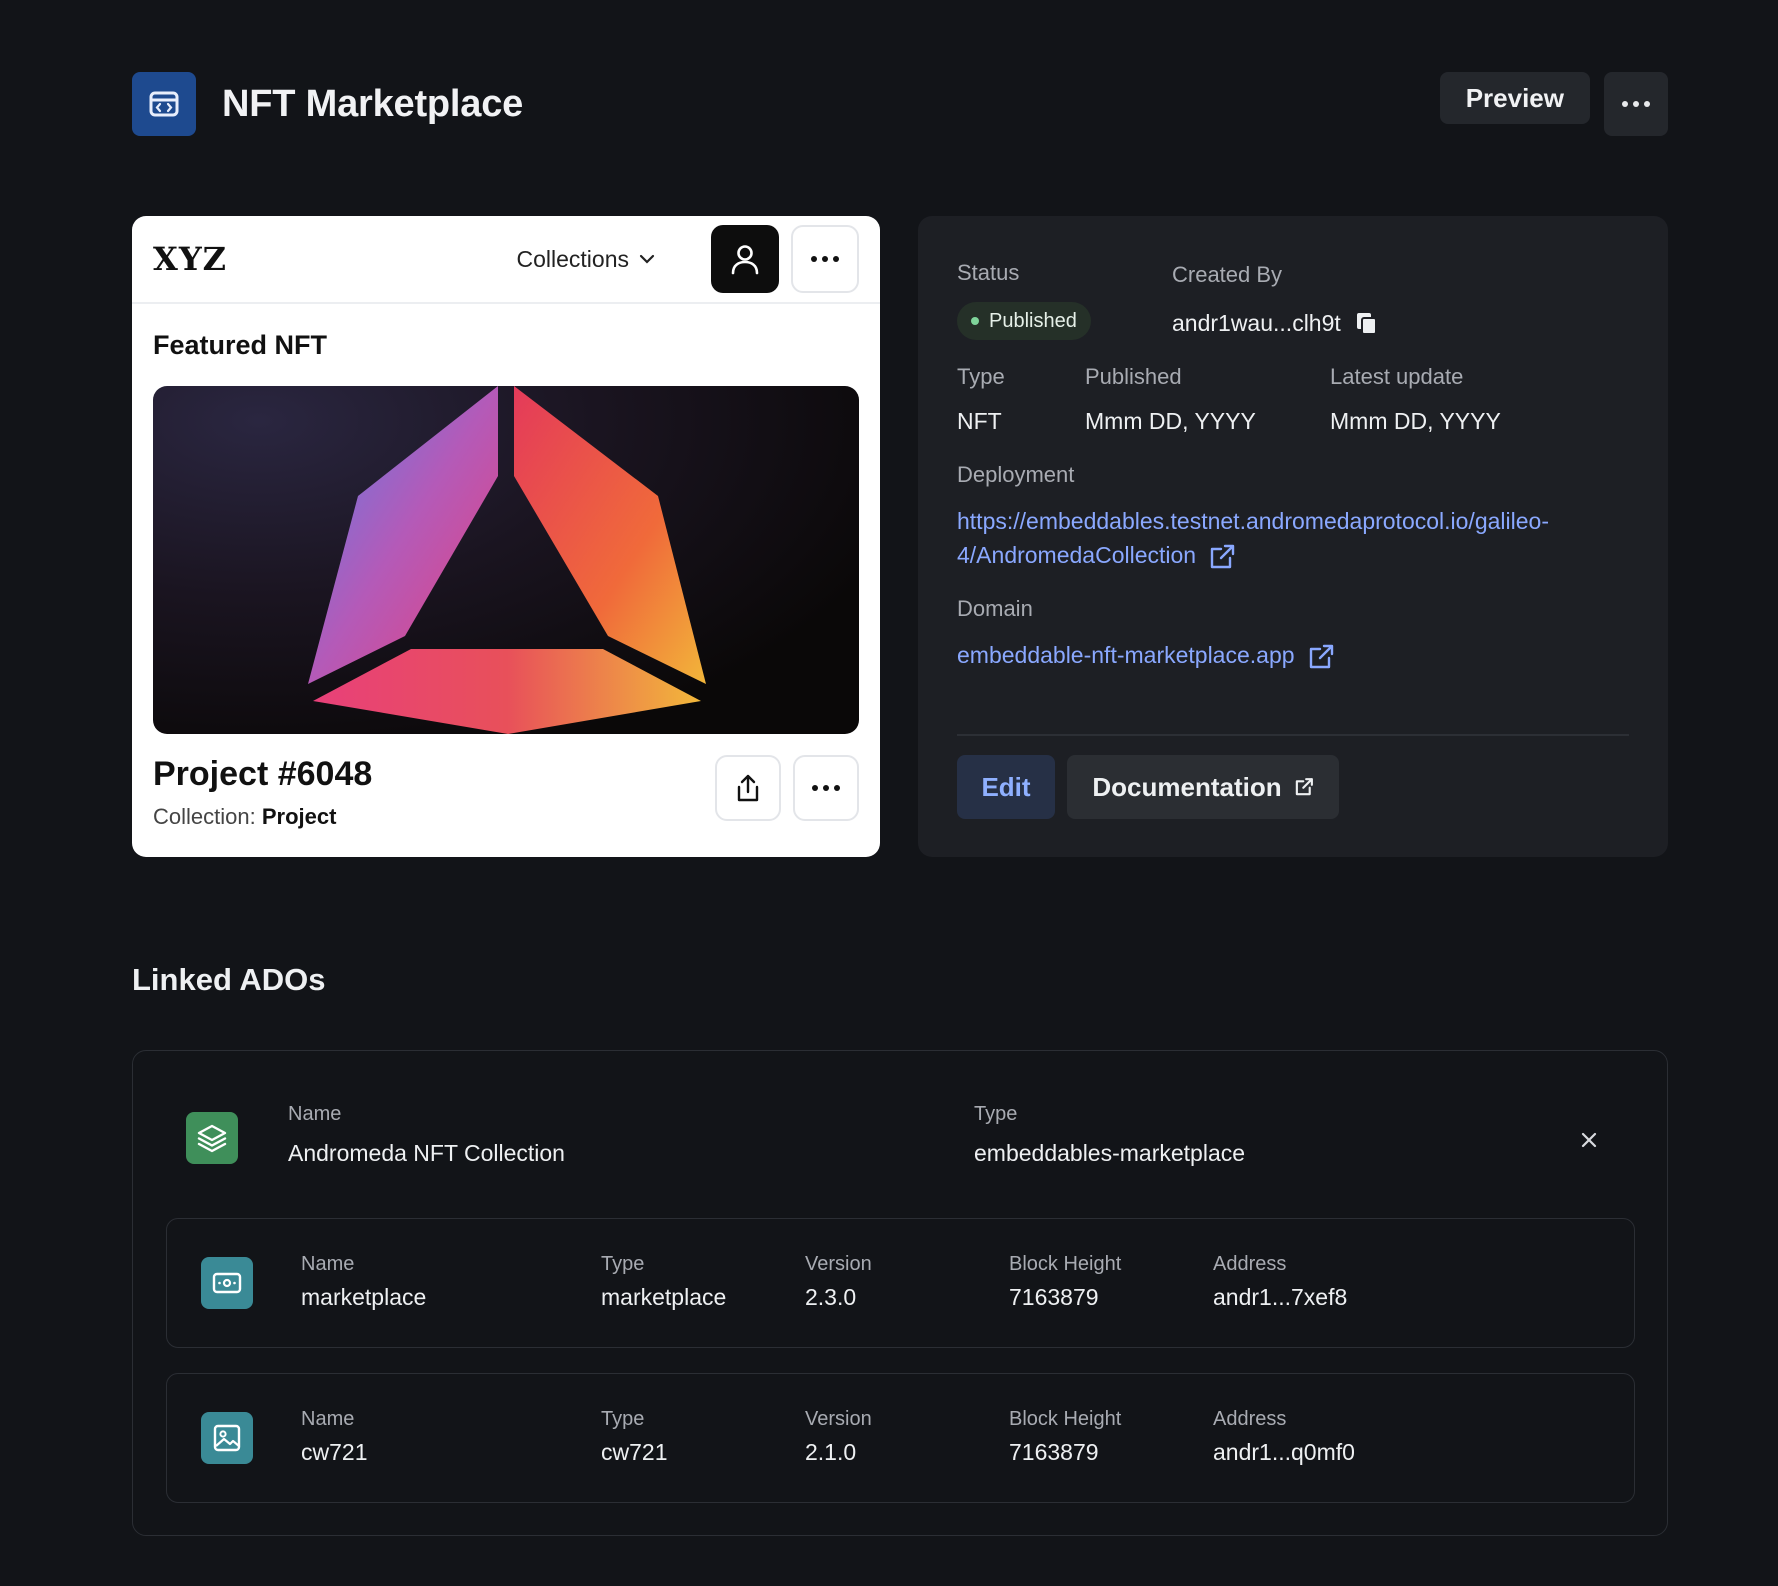  What do you see at coordinates (227, 1438) in the screenshot?
I see `image-icon` at bounding box center [227, 1438].